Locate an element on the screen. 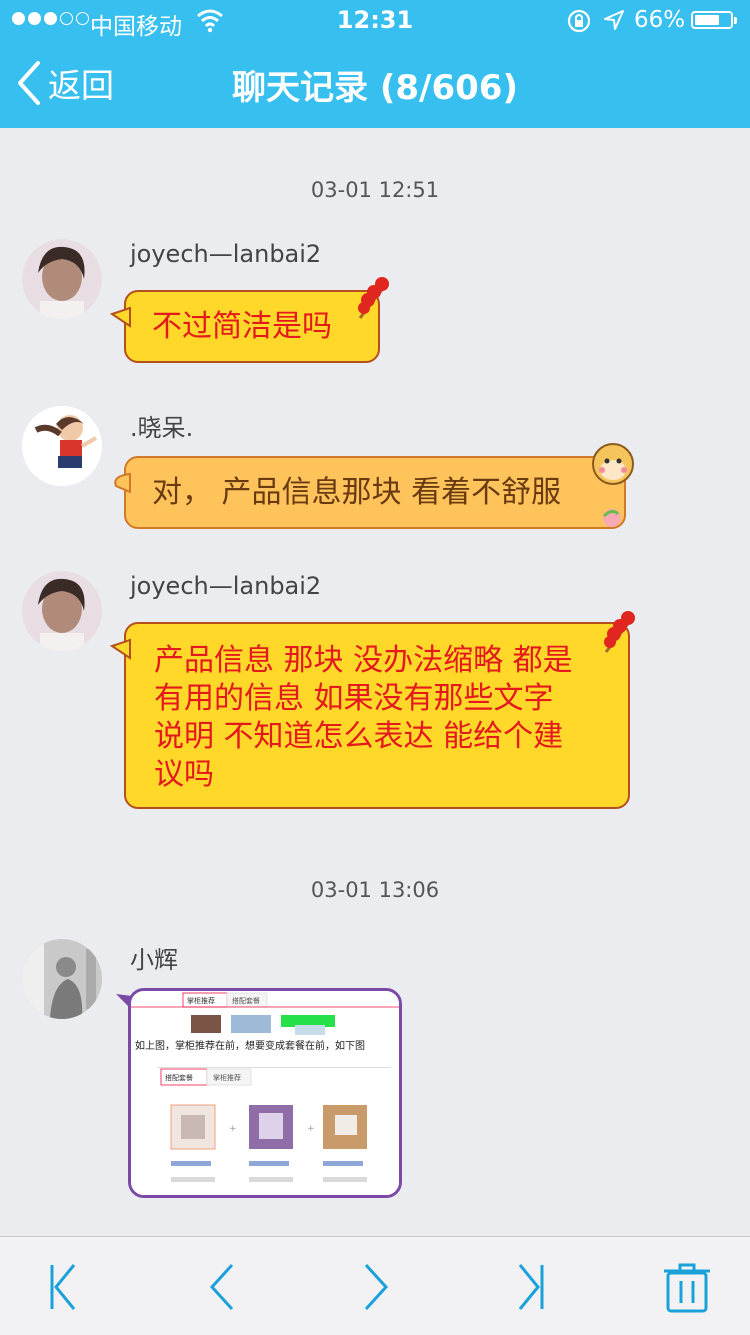 The image size is (750, 1335). last-page-icon is located at coordinates (533, 1287).